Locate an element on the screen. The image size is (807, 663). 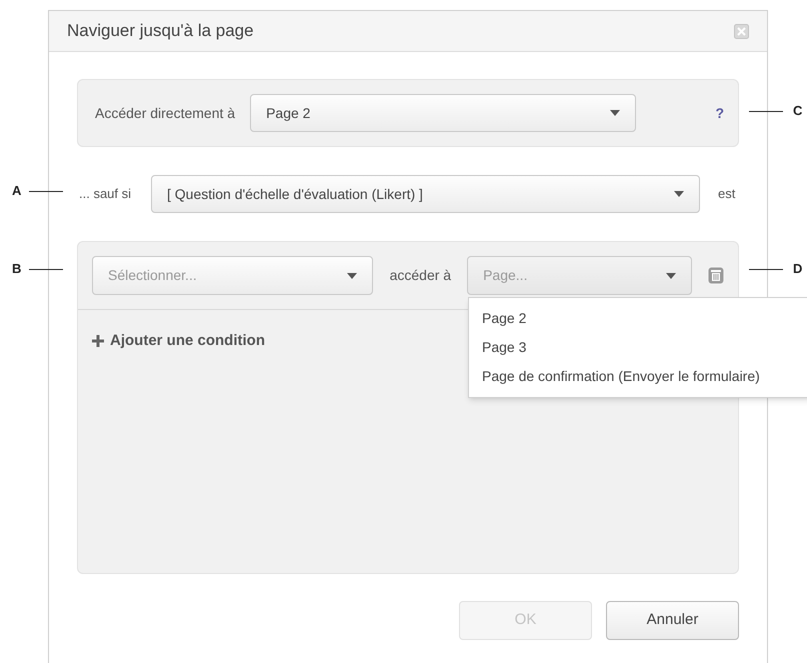
callout-letter: D is located at coordinates (797, 269).